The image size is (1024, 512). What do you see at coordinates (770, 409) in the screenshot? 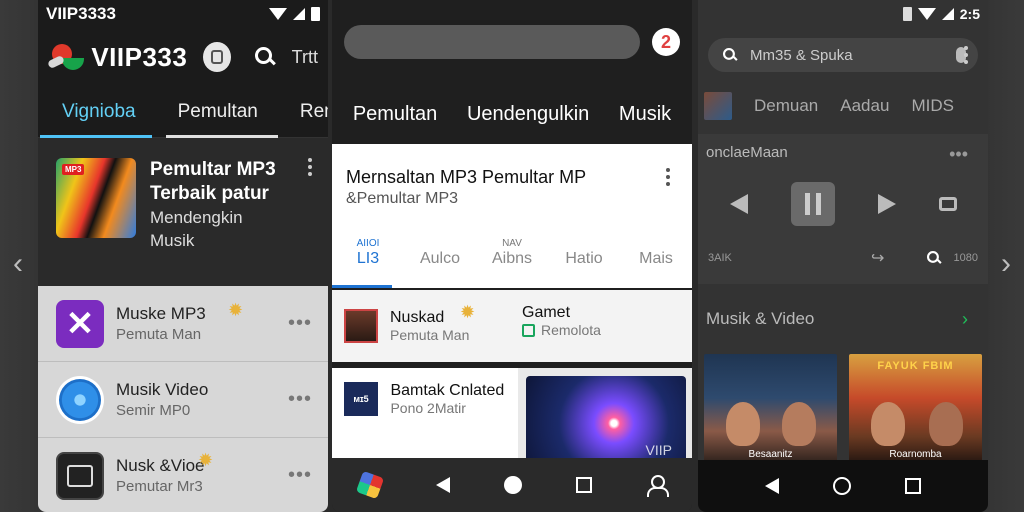
I see `video-poster: Besaanitz` at bounding box center [770, 409].